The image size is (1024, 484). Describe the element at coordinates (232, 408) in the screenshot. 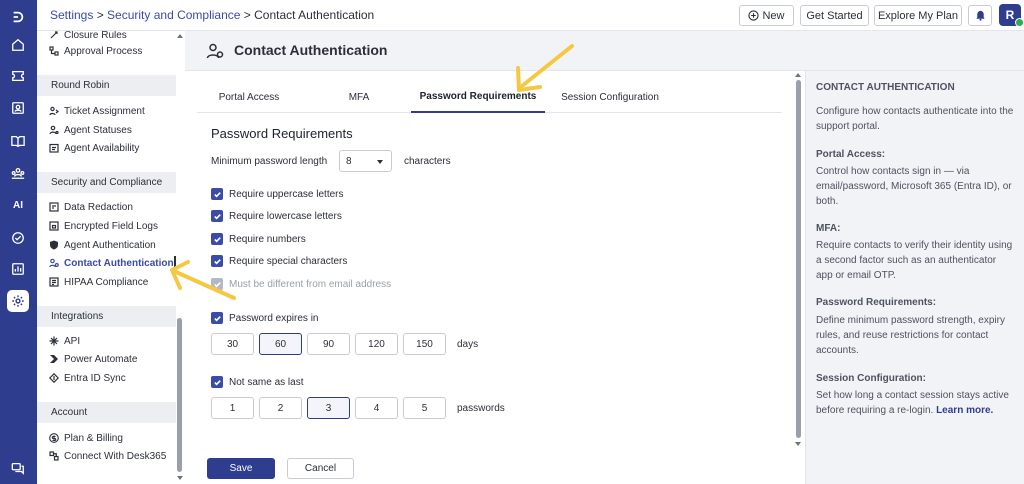

I see `history-option-1: 1` at that location.